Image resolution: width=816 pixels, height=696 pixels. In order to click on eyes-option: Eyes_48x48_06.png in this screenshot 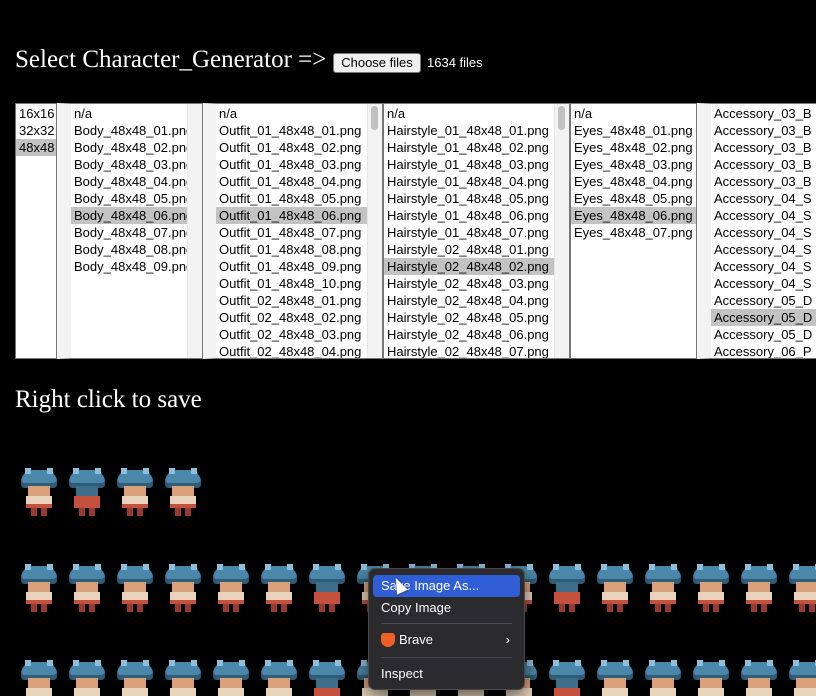, I will do `click(633, 215)`.